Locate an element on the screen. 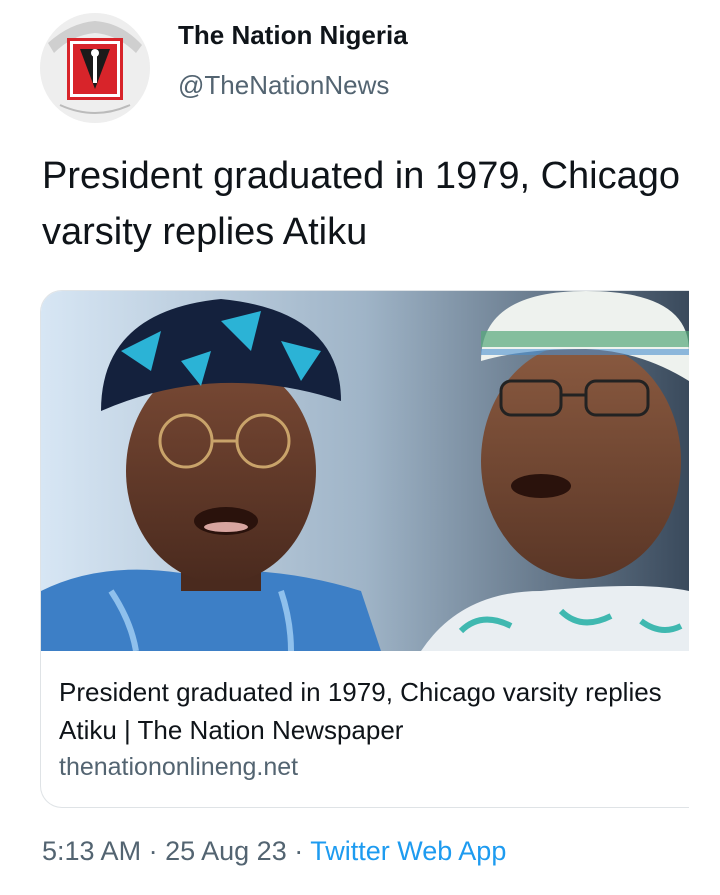  link-preview-domain: thenationonlineng.net is located at coordinates (178, 767).